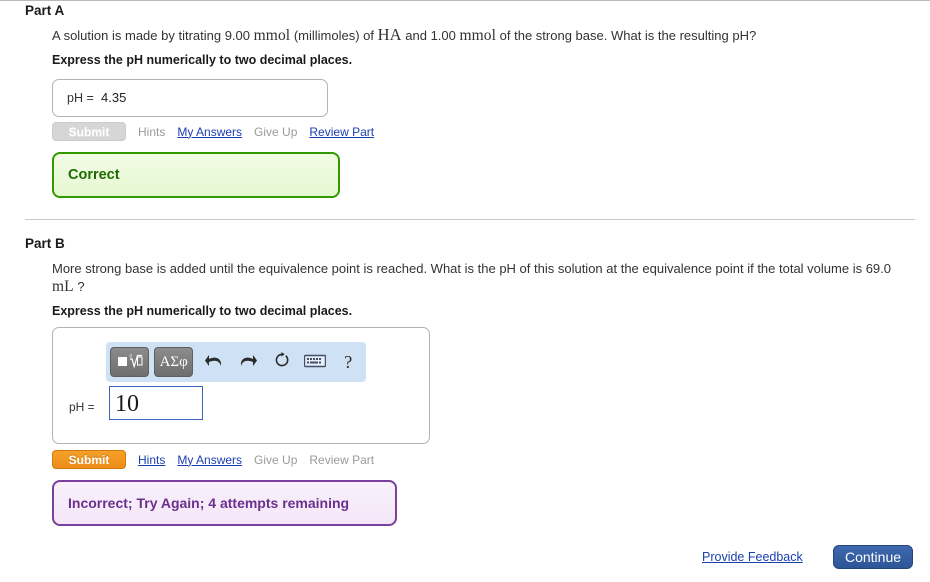 This screenshot has height=582, width=930. Describe the element at coordinates (341, 460) in the screenshot. I see `part-b-review-part-link: Review Part` at that location.